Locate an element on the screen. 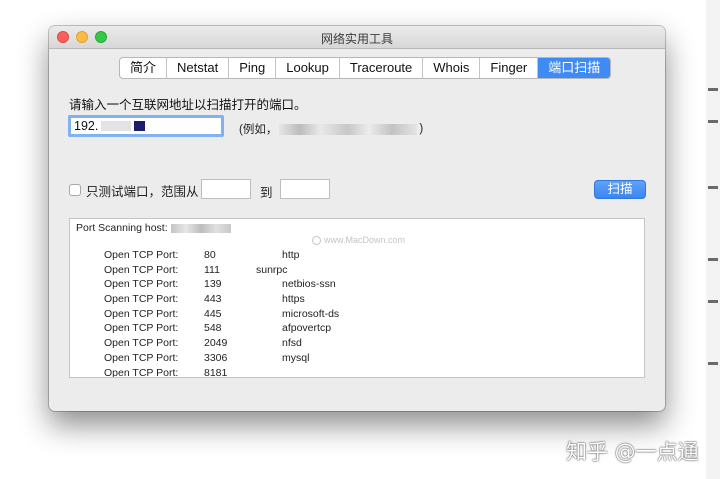  tab-whois: Whois is located at coordinates (452, 68).